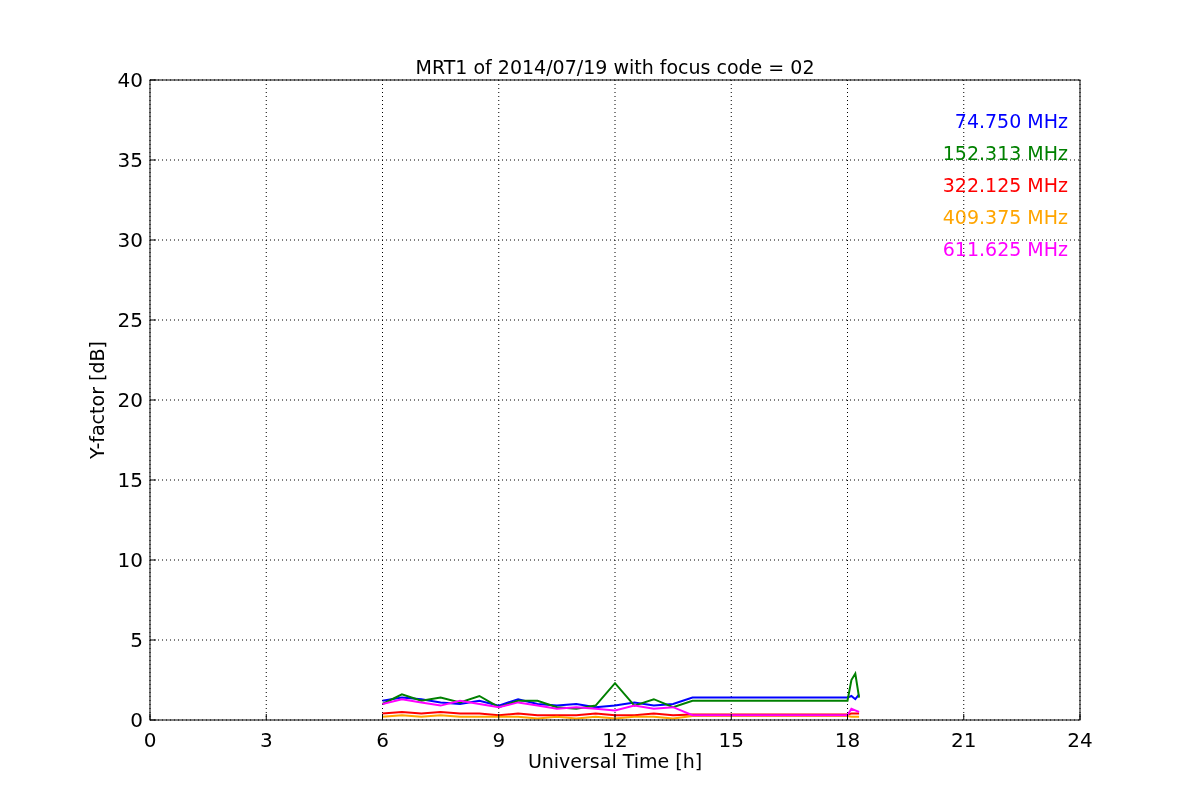  I want to click on legend-label: 152.313 MHz, so click(1005, 153).